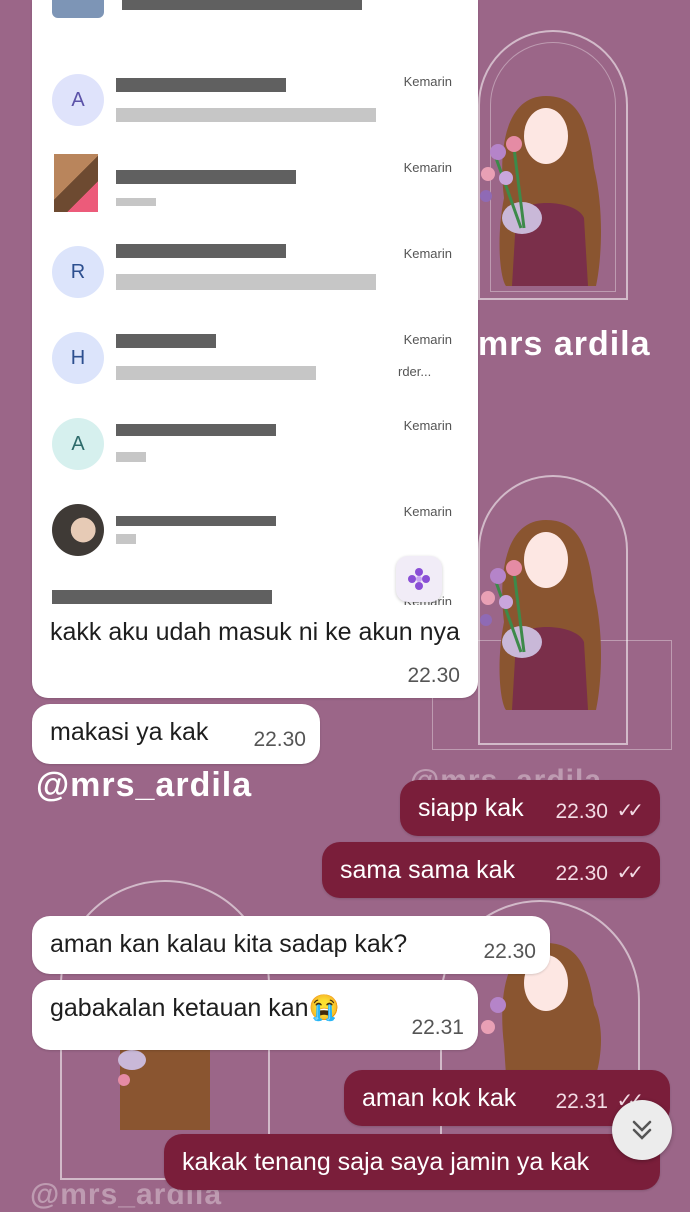 Image resolution: width=690 pixels, height=1212 pixels. What do you see at coordinates (255, 17) in the screenshot?
I see `list-item` at bounding box center [255, 17].